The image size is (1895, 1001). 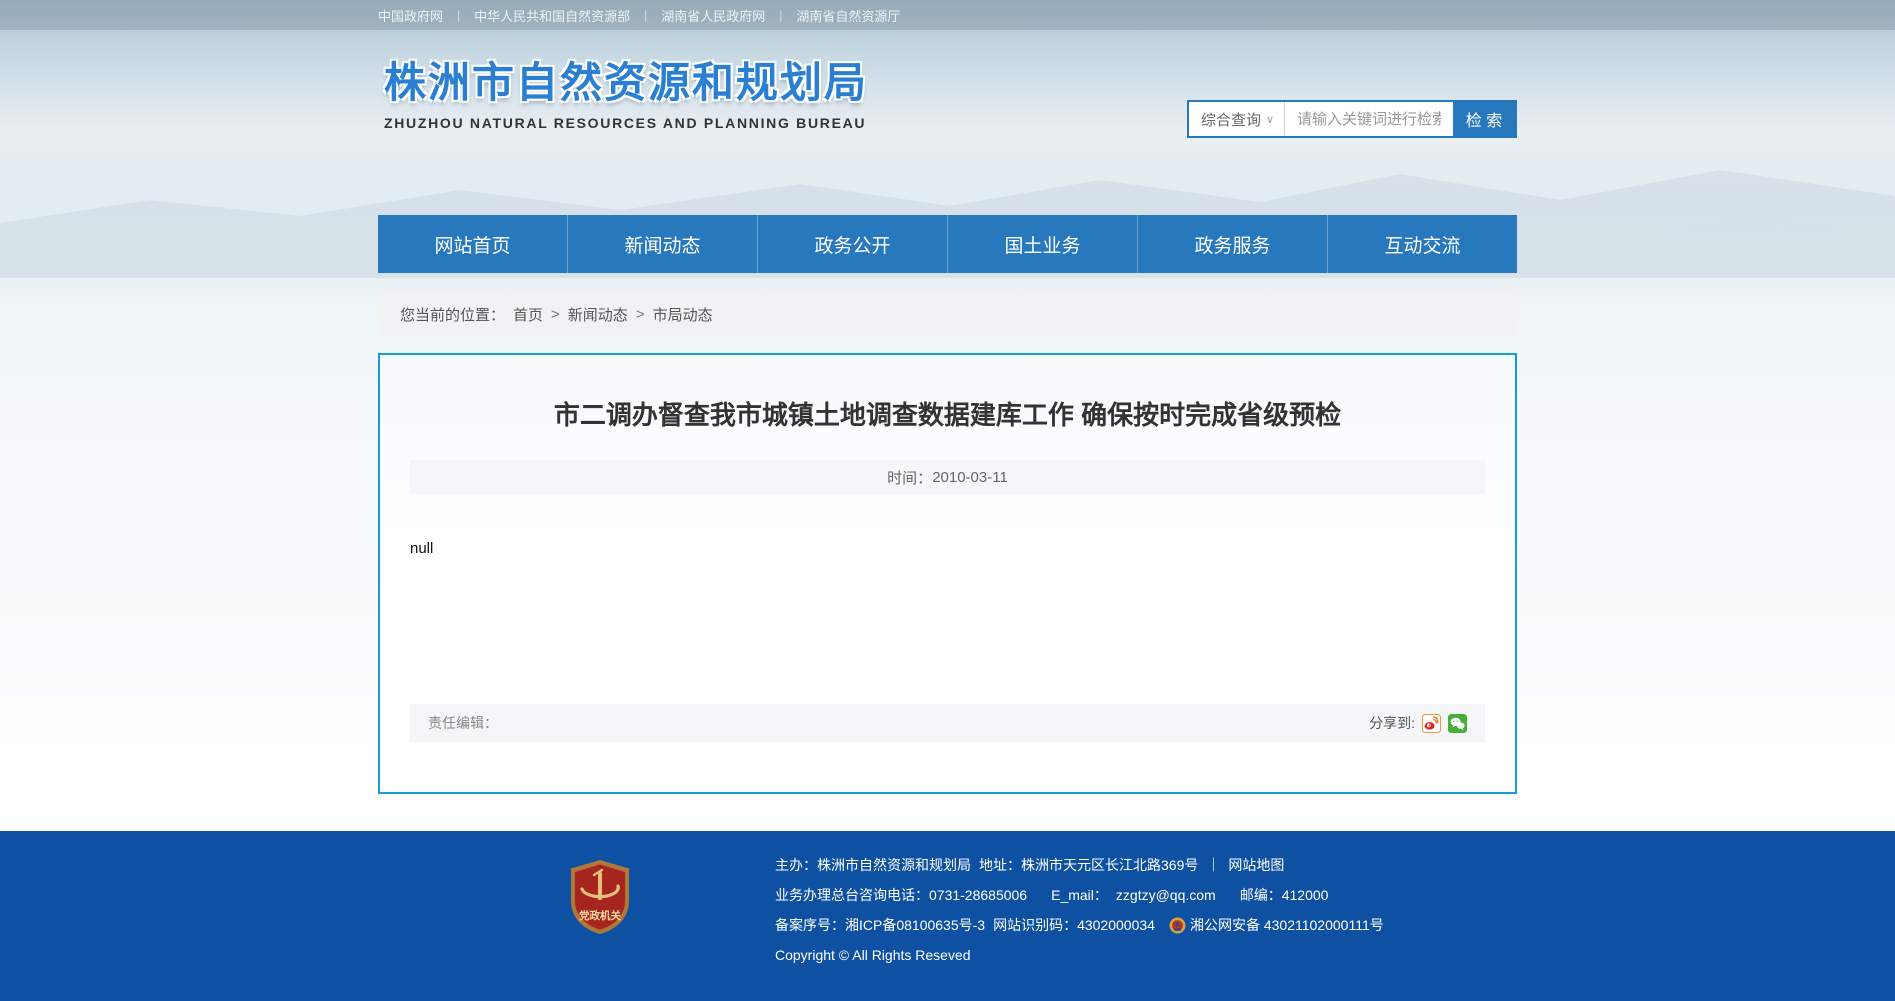 I want to click on badge-label: 党政机关, so click(x=600, y=915).